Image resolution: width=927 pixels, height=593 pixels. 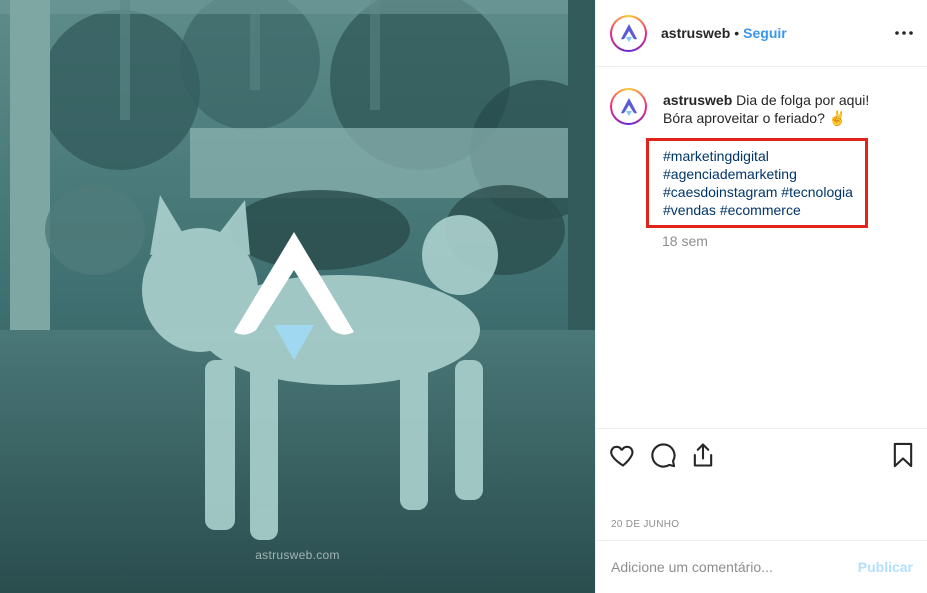 What do you see at coordinates (761, 458) in the screenshot?
I see `action-bar` at bounding box center [761, 458].